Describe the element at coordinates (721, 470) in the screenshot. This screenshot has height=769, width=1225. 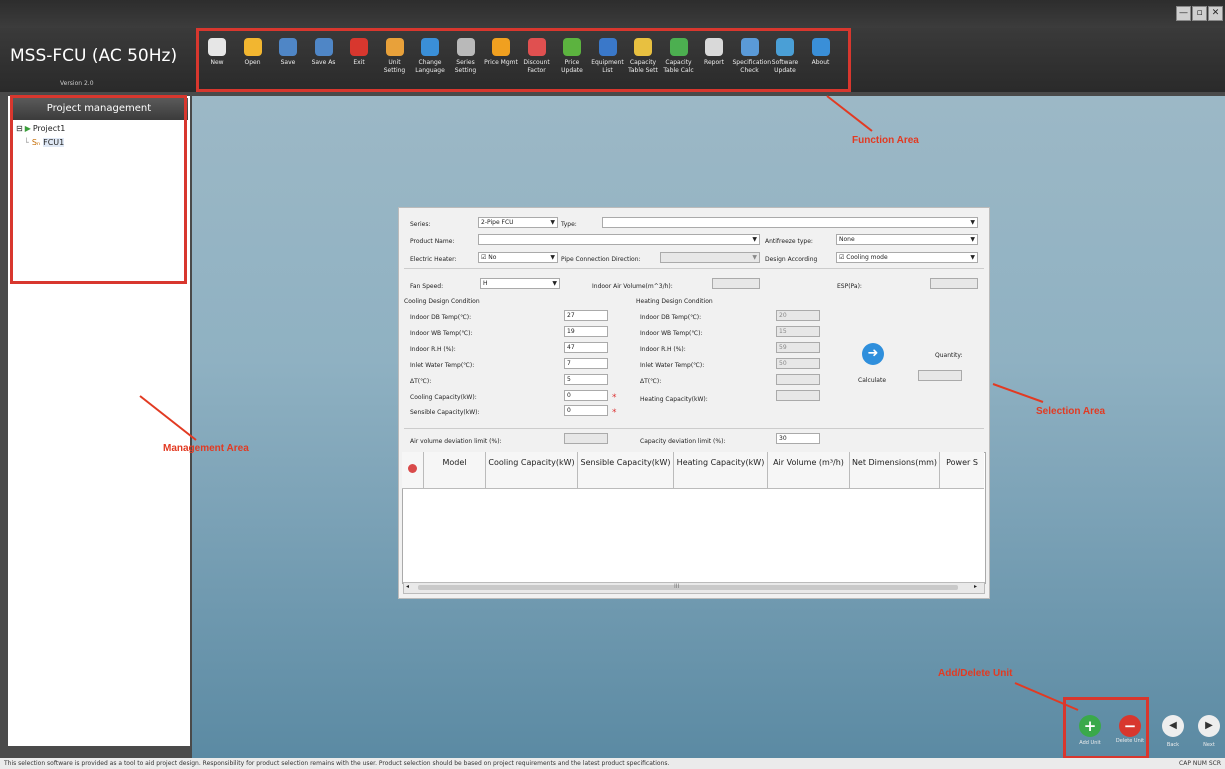
I see `col-heating-capacity: Heating Capacity(kW)` at that location.